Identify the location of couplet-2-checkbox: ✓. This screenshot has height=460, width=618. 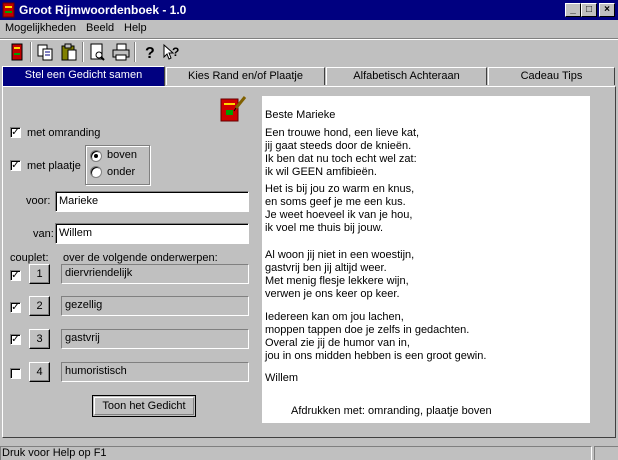
(15, 307).